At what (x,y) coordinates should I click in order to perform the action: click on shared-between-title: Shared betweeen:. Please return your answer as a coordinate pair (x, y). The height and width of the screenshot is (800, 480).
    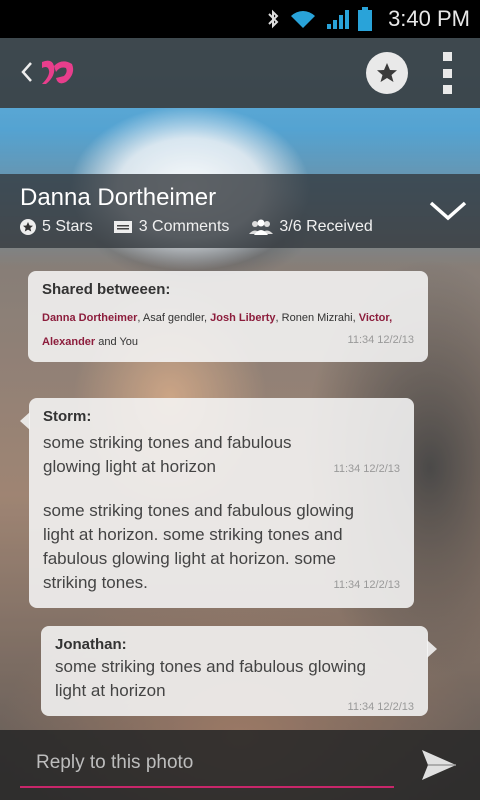
    Looking at the image, I should click on (106, 289).